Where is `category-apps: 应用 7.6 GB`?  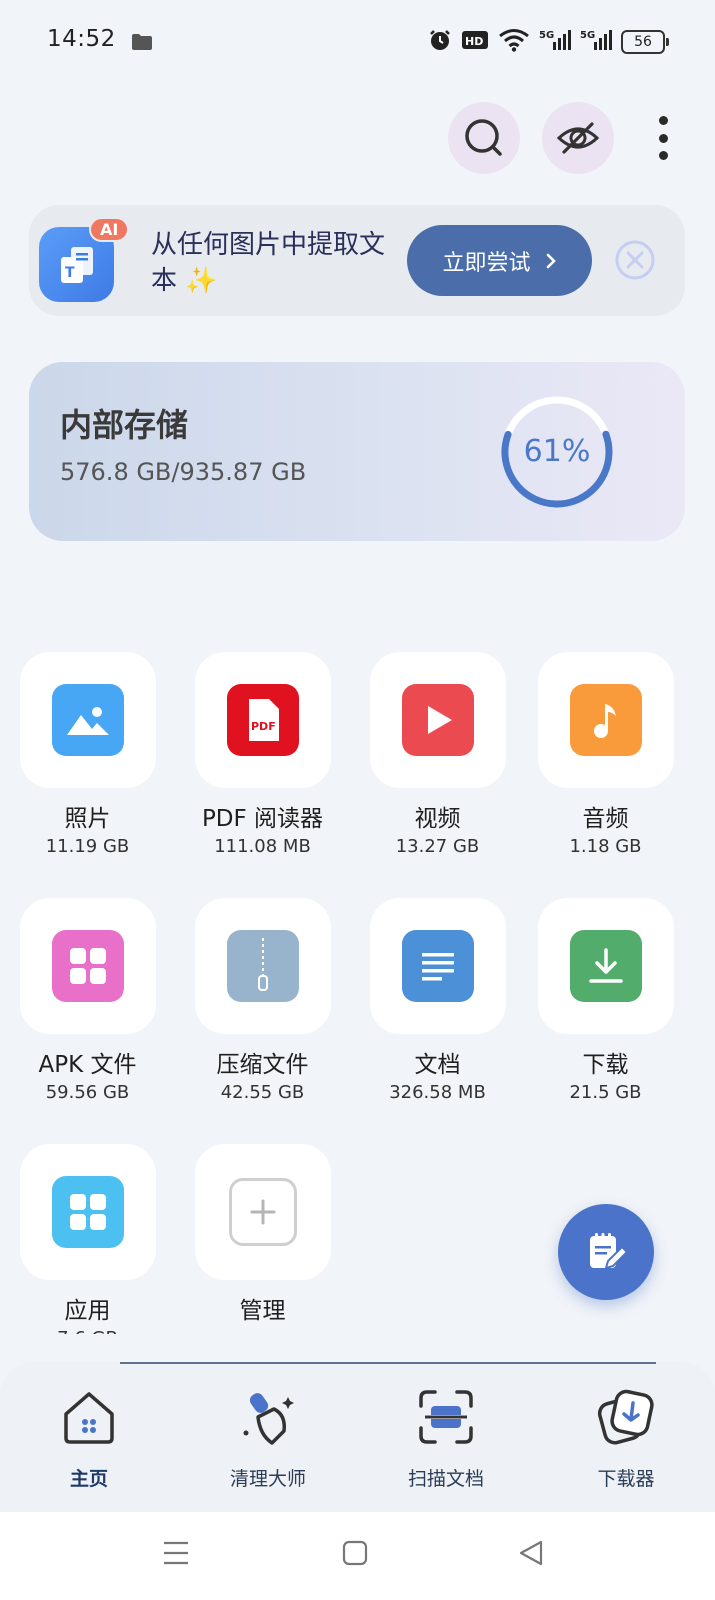 category-apps: 应用 7.6 GB is located at coordinates (87, 1239).